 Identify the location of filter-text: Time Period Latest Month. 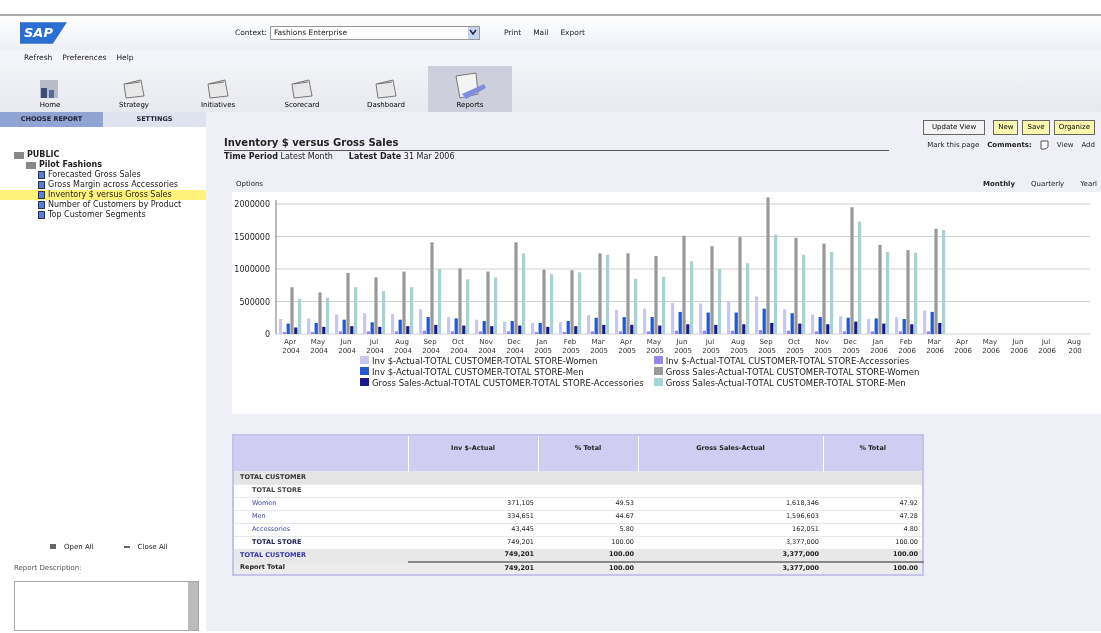
(278, 156).